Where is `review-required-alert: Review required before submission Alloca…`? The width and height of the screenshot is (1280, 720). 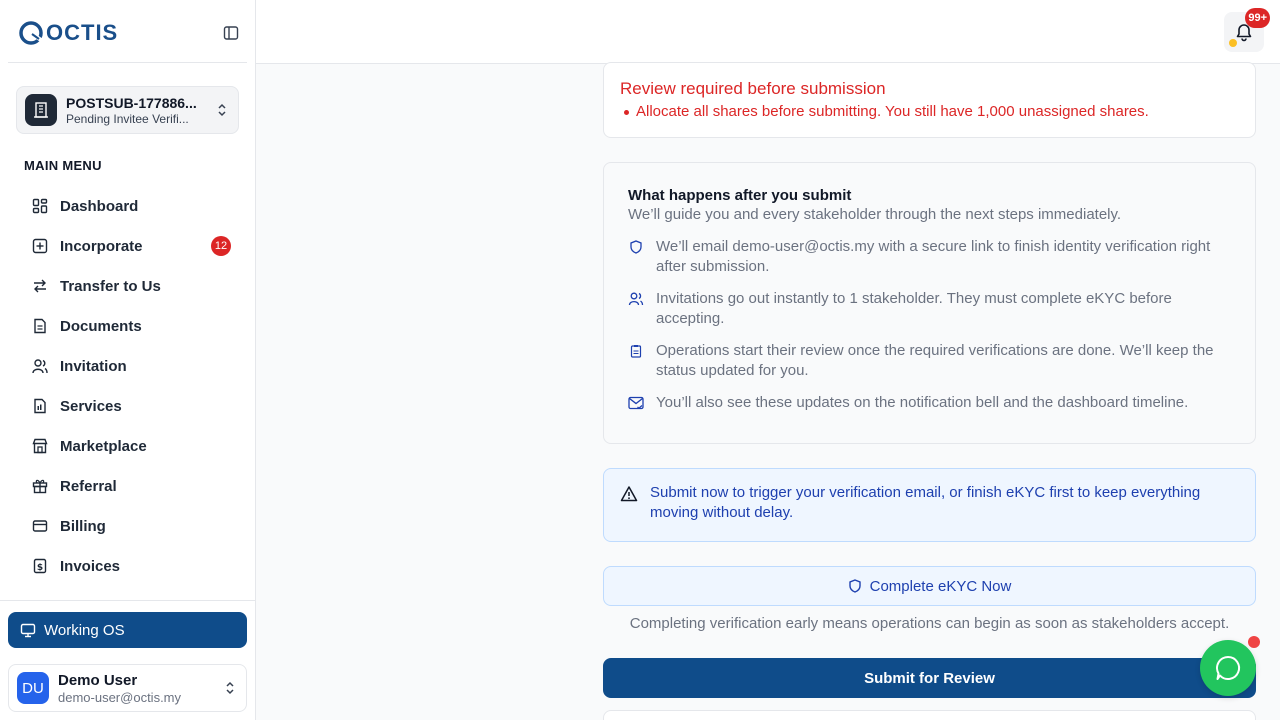
review-required-alert: Review required before submission Alloca… is located at coordinates (929, 100).